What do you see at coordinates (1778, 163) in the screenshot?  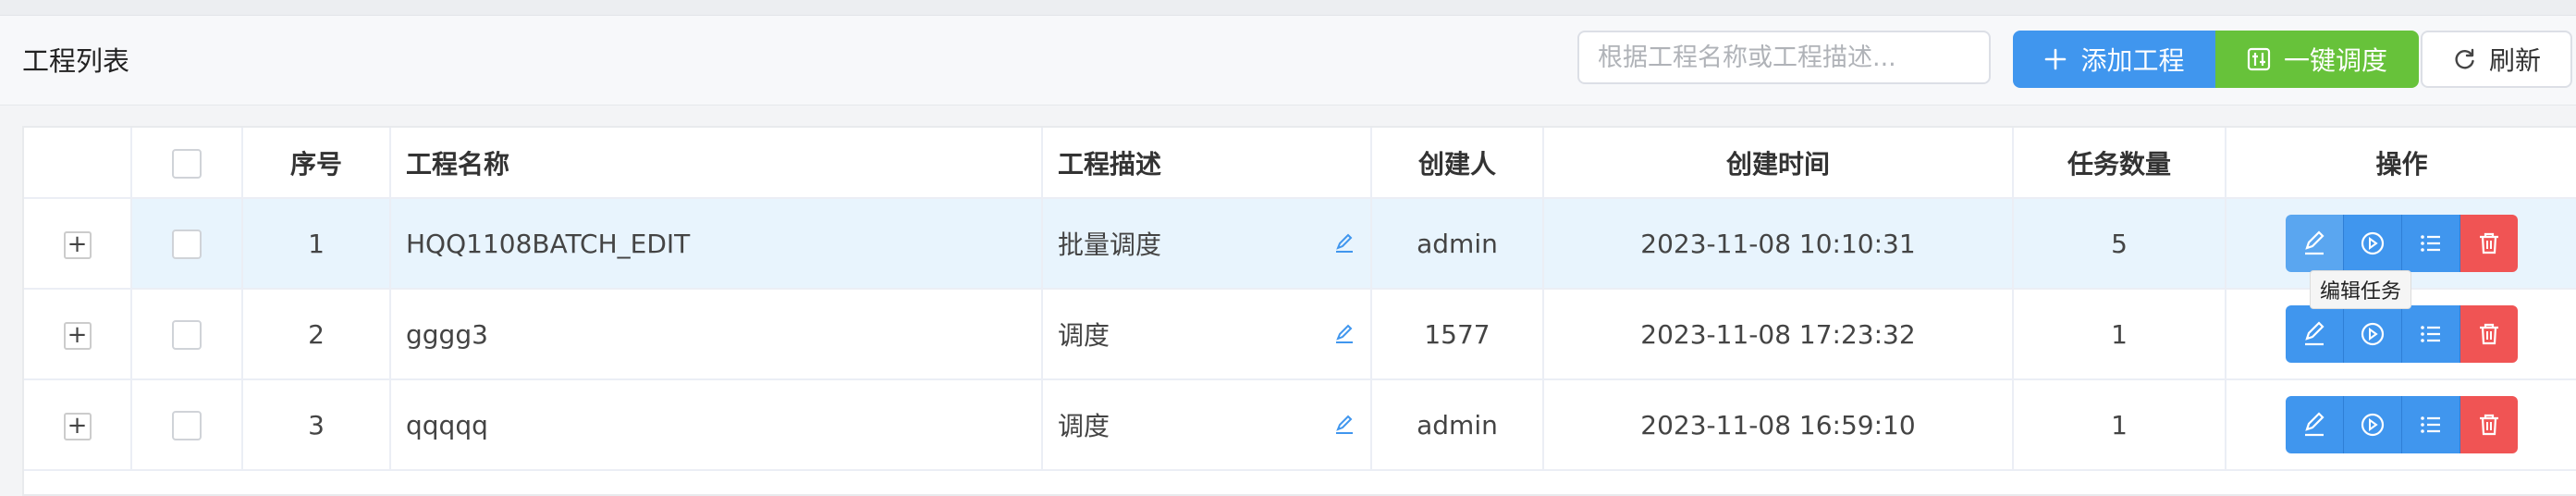 I see `column-header-created: 创建时间` at bounding box center [1778, 163].